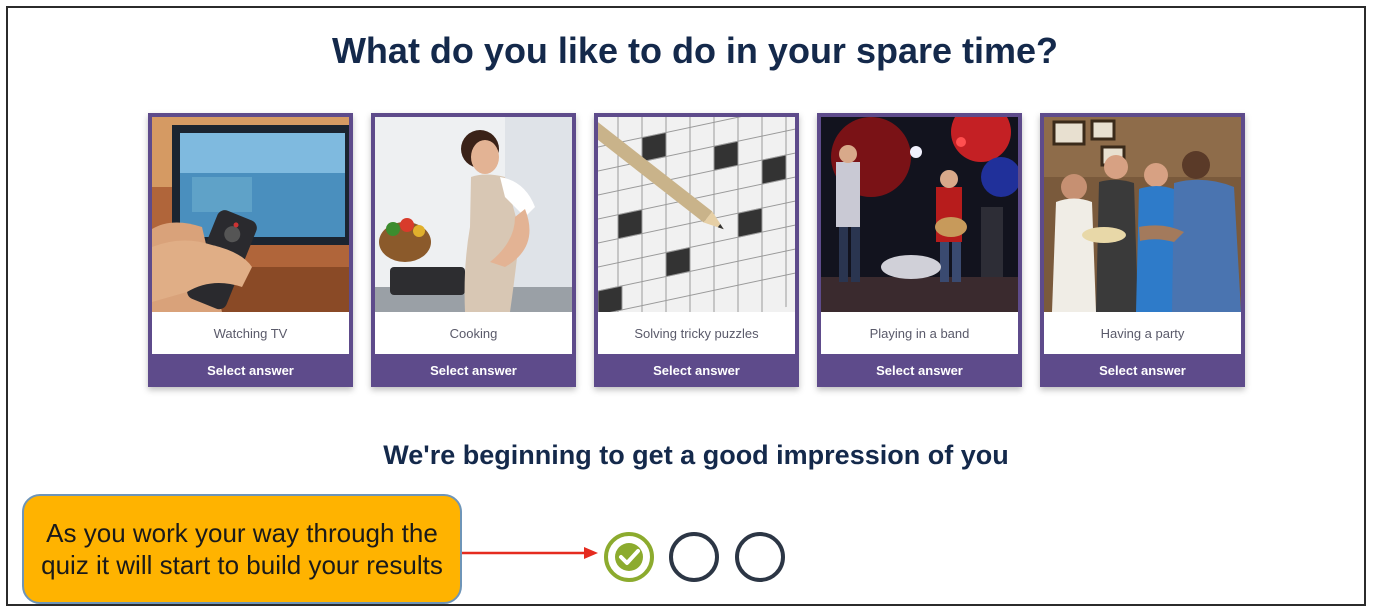 This screenshot has width=1374, height=609. I want to click on answer-label: Solving tricky puzzles, so click(696, 333).